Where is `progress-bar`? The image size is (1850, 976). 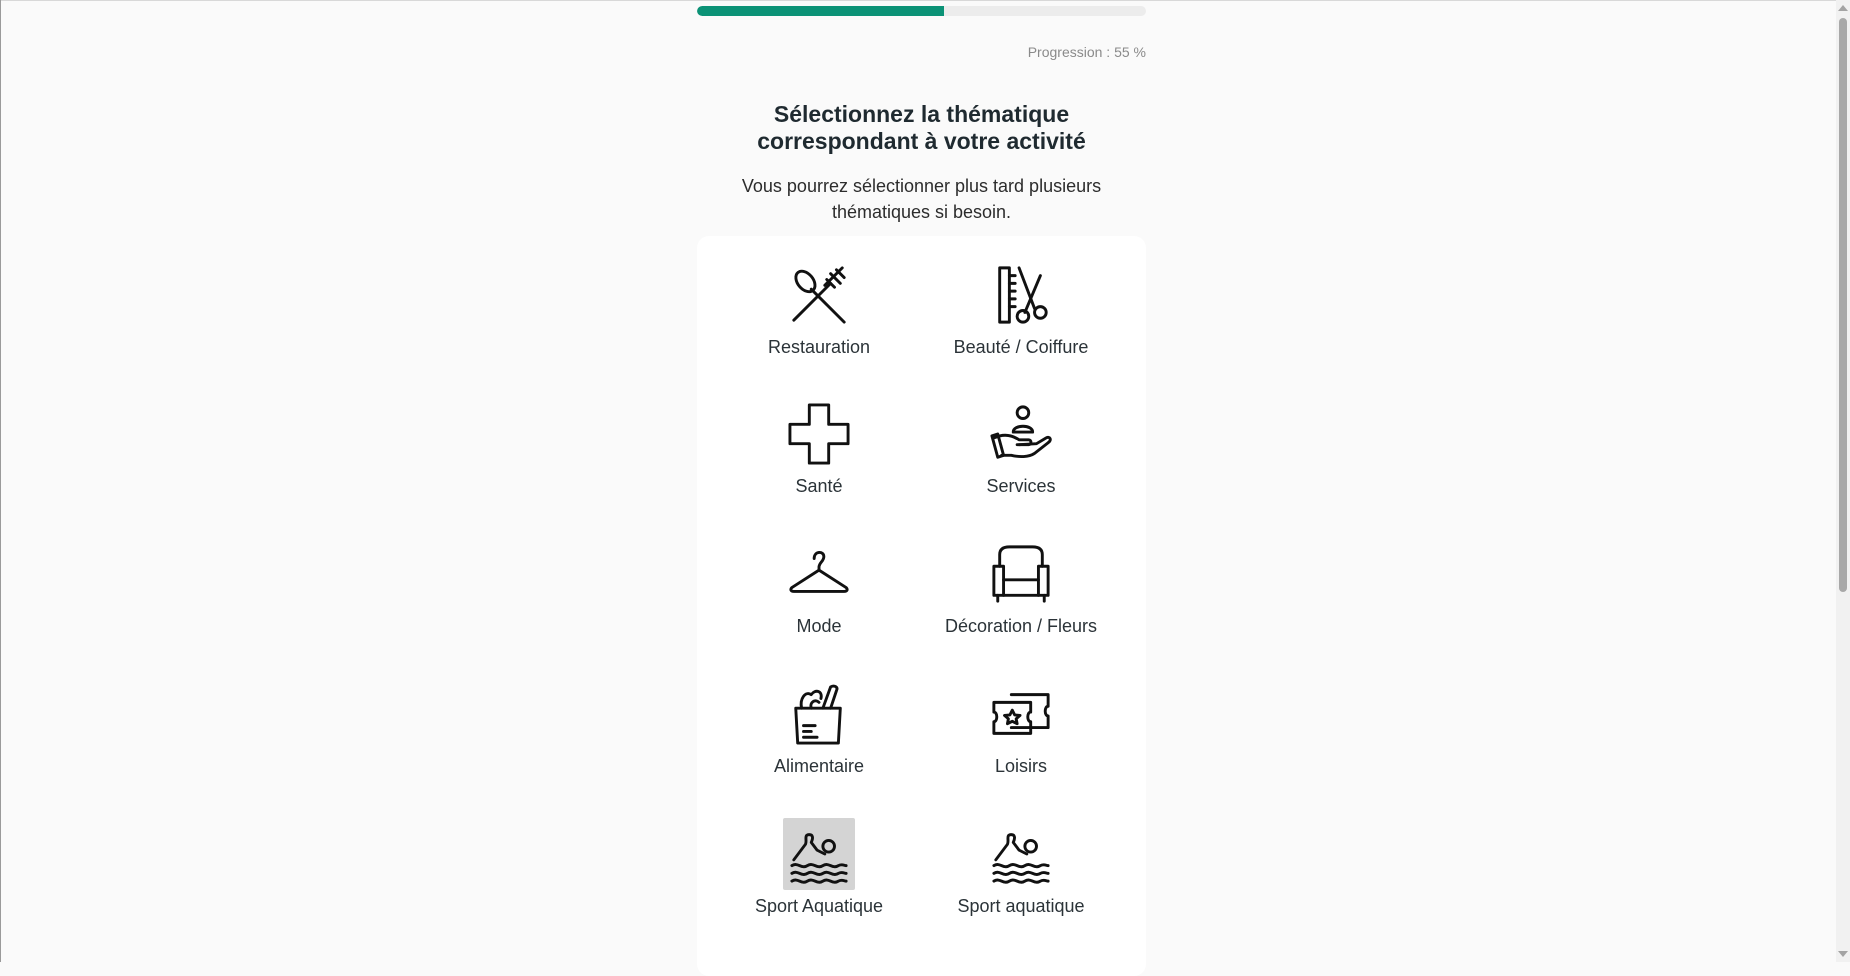
progress-bar is located at coordinates (921, 11).